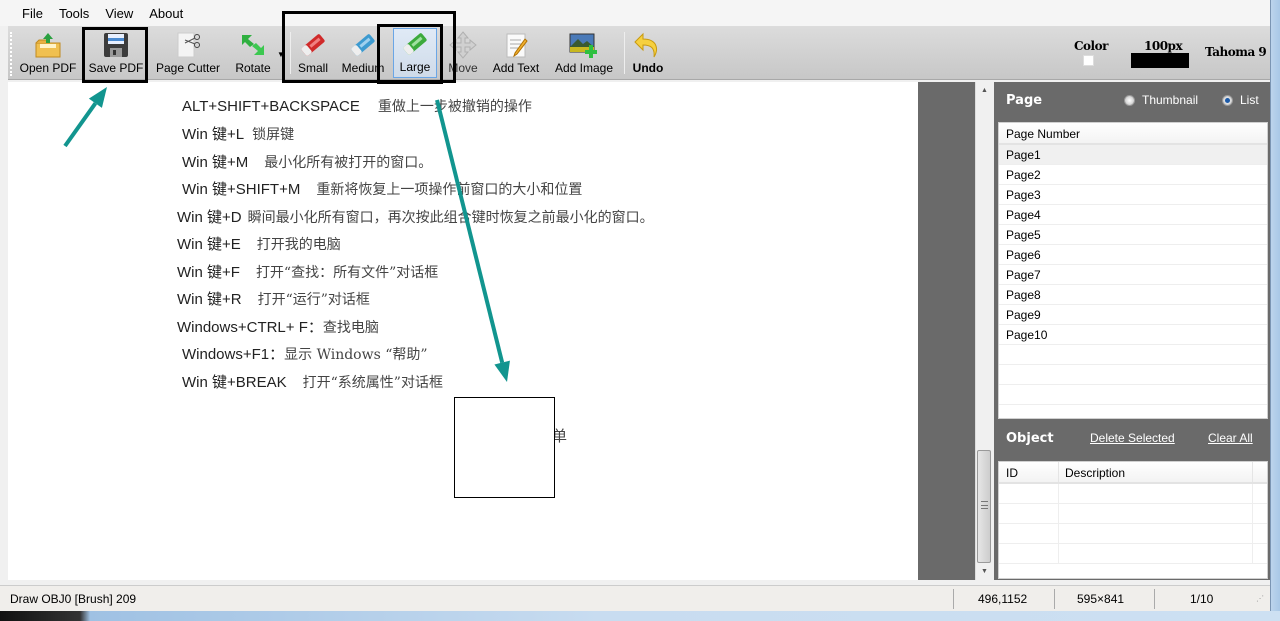 This screenshot has width=1280, height=621. I want to click on object-list: ID Description, so click(1133, 520).